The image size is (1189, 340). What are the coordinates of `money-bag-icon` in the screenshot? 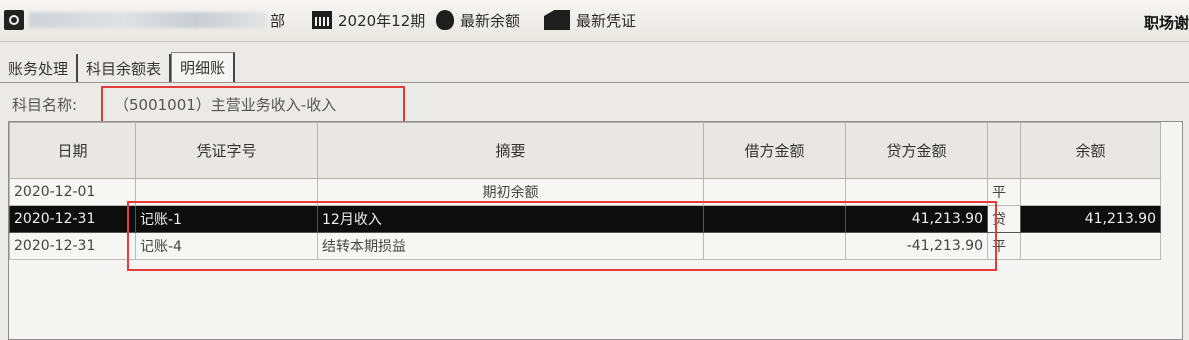 It's located at (445, 20).